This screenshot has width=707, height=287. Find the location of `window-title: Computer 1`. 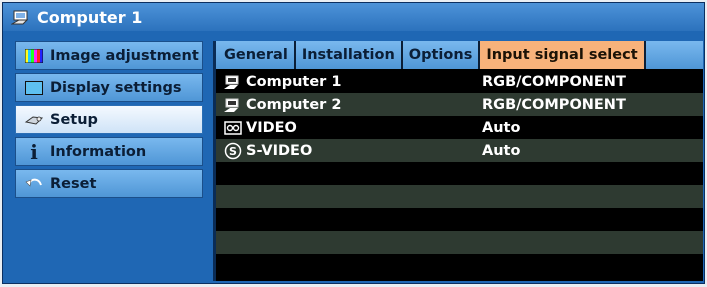

window-title: Computer 1 is located at coordinates (90, 17).